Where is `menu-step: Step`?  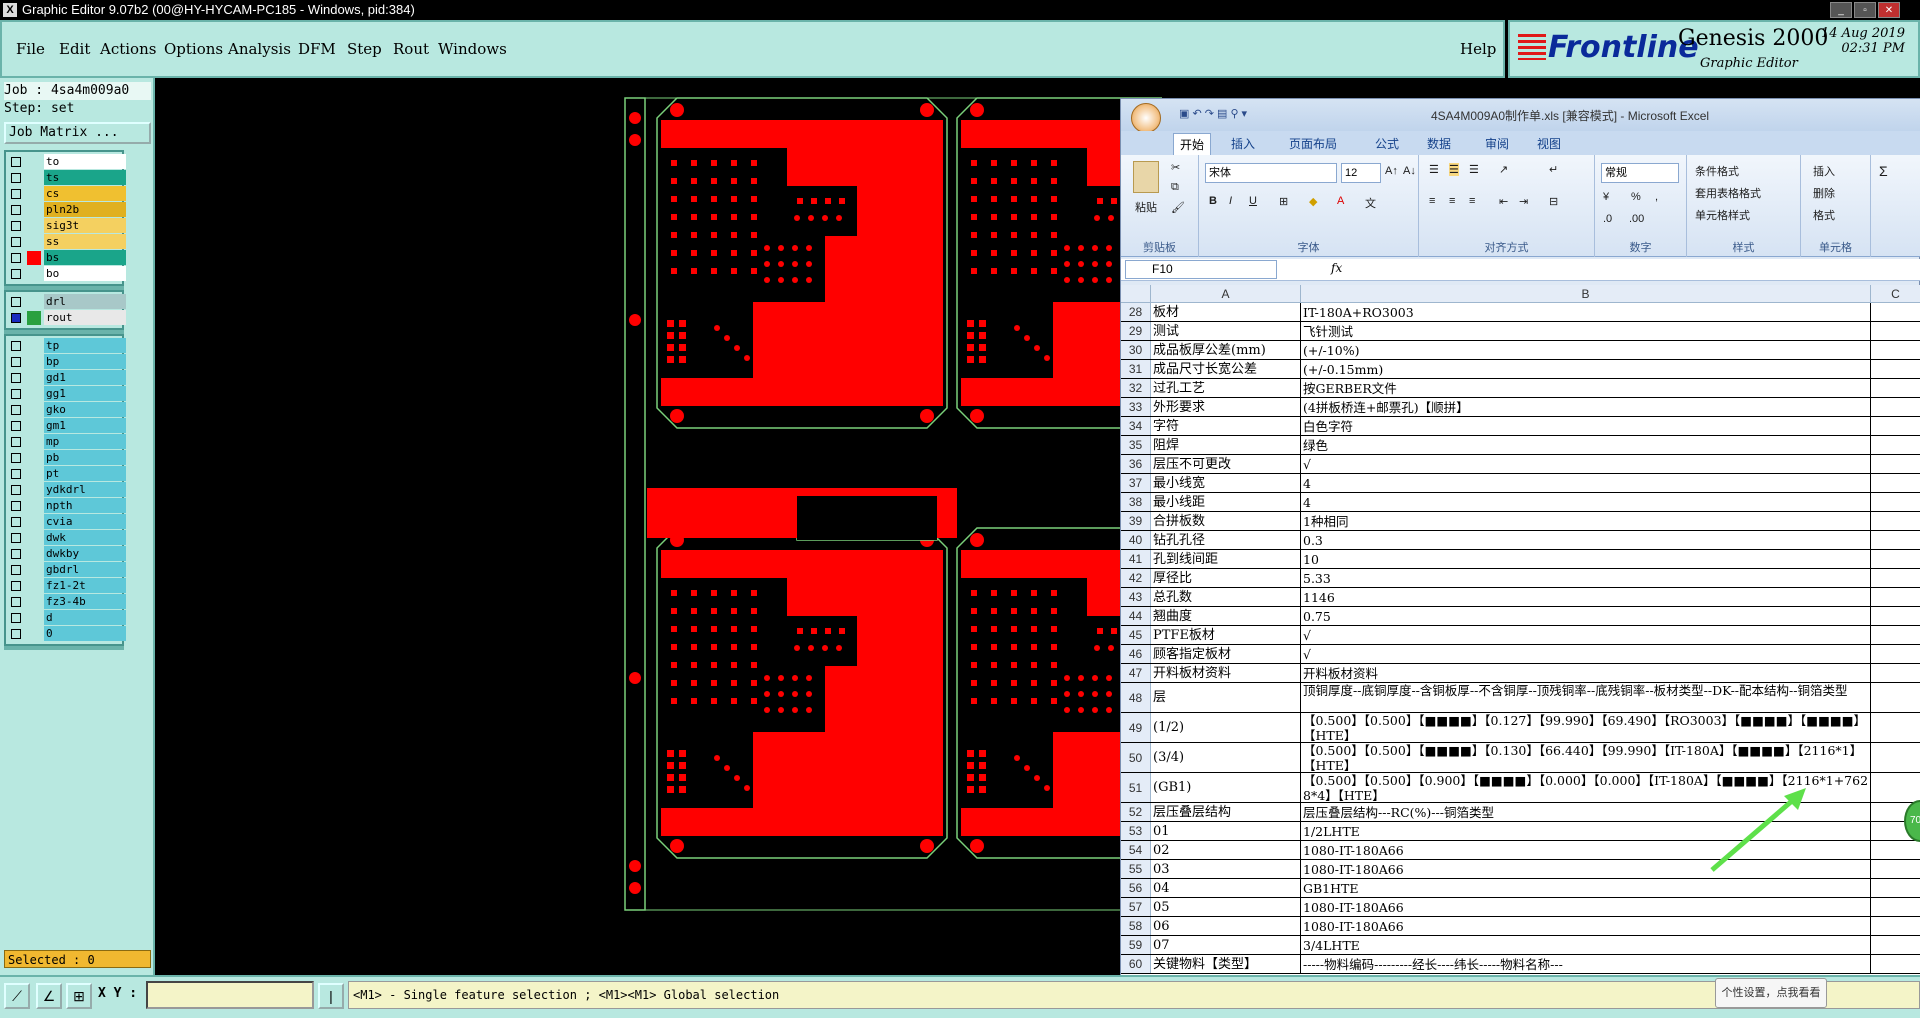 menu-step: Step is located at coordinates (364, 49).